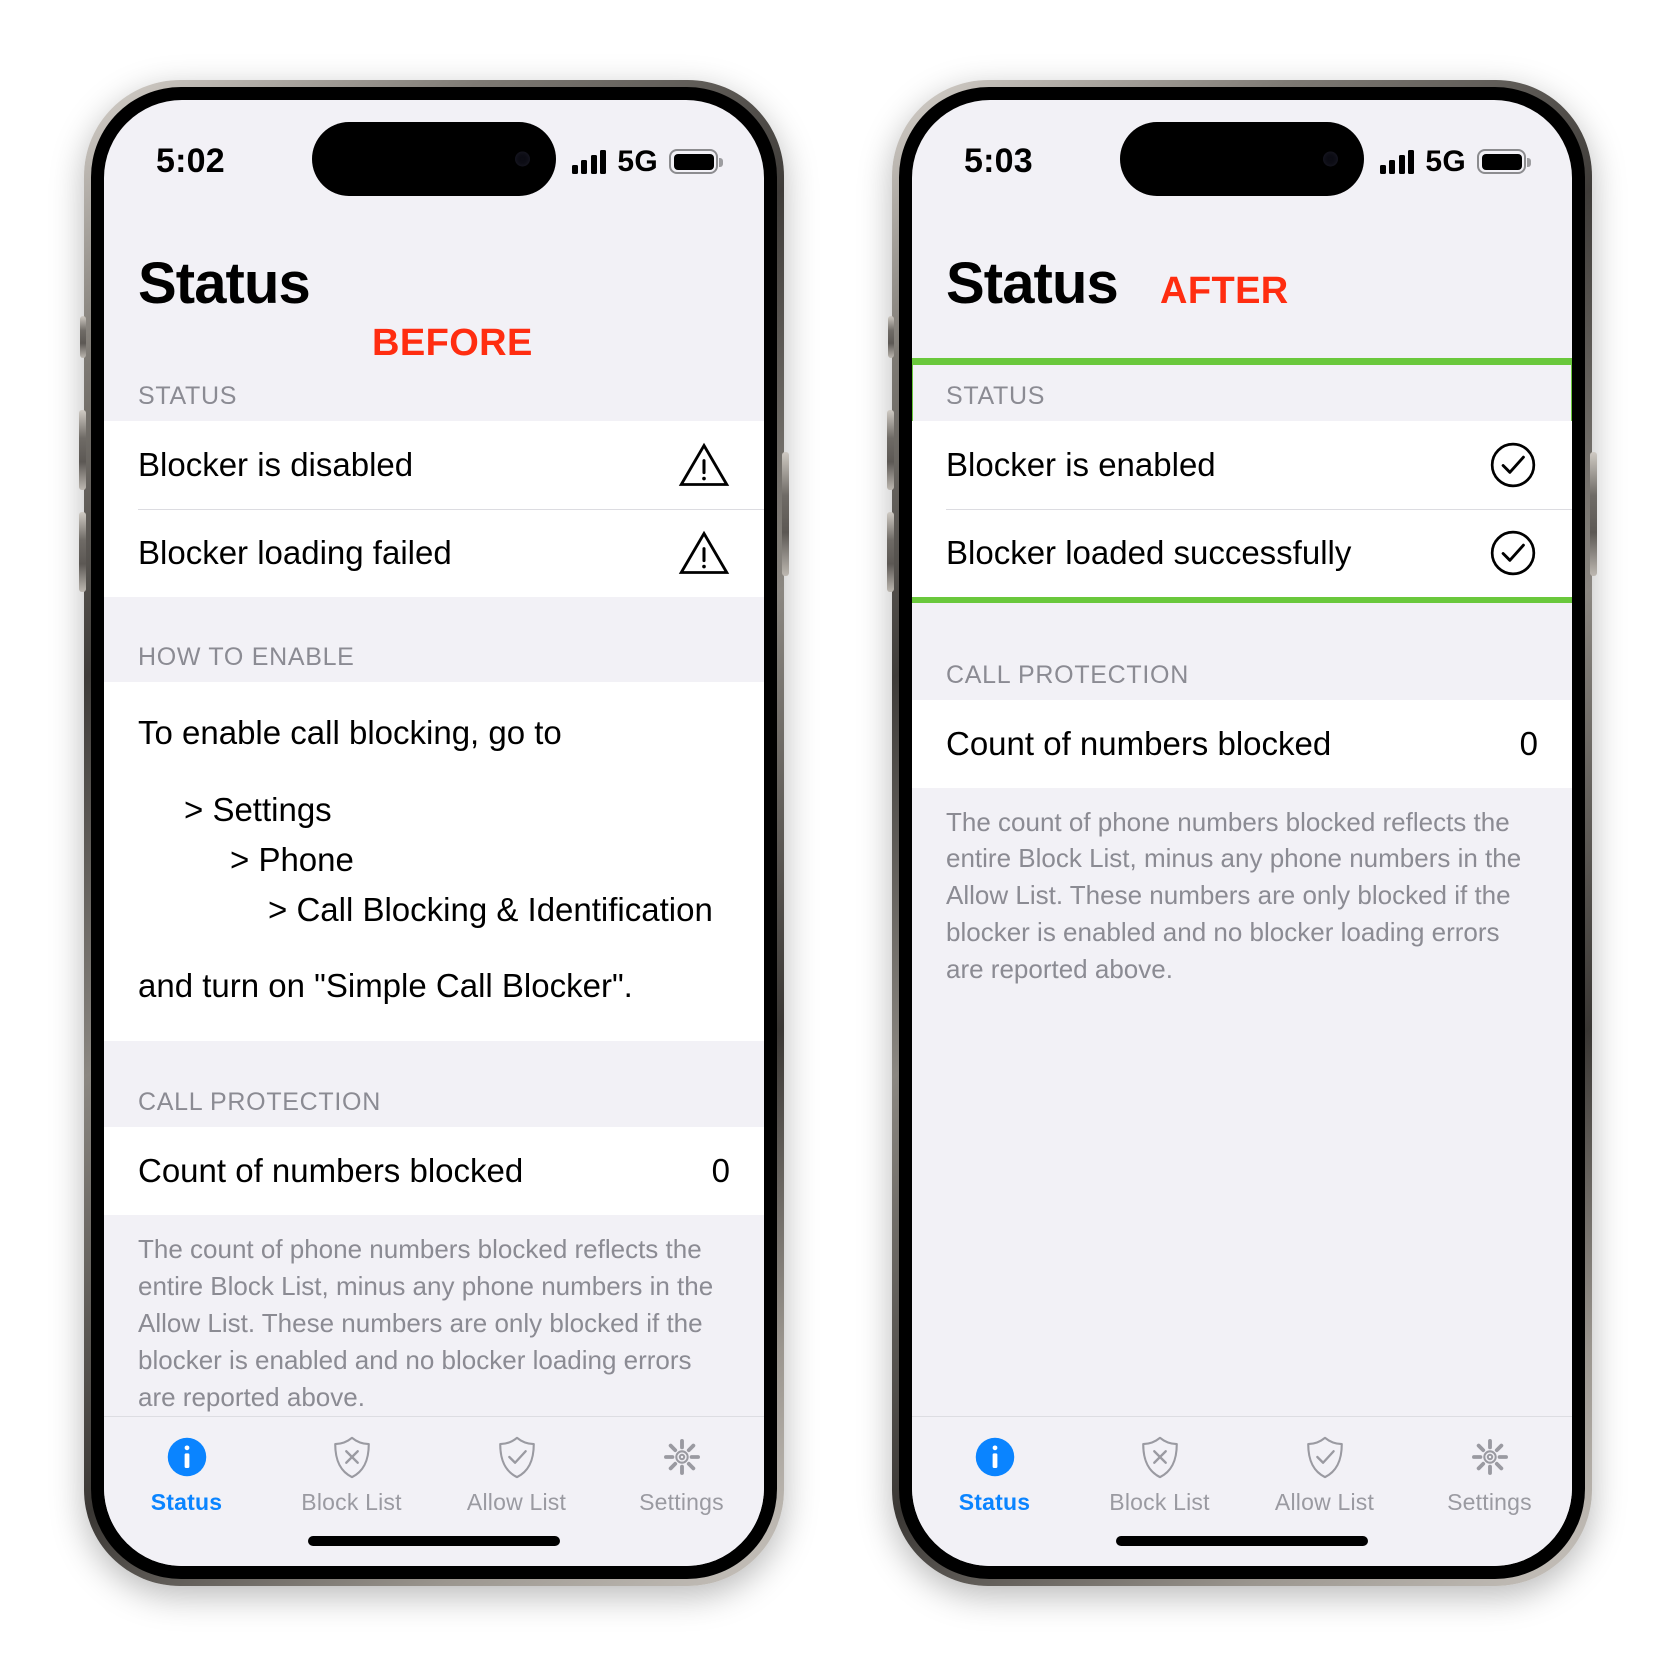  Describe the element at coordinates (224, 283) in the screenshot. I see `page-title: Status` at that location.